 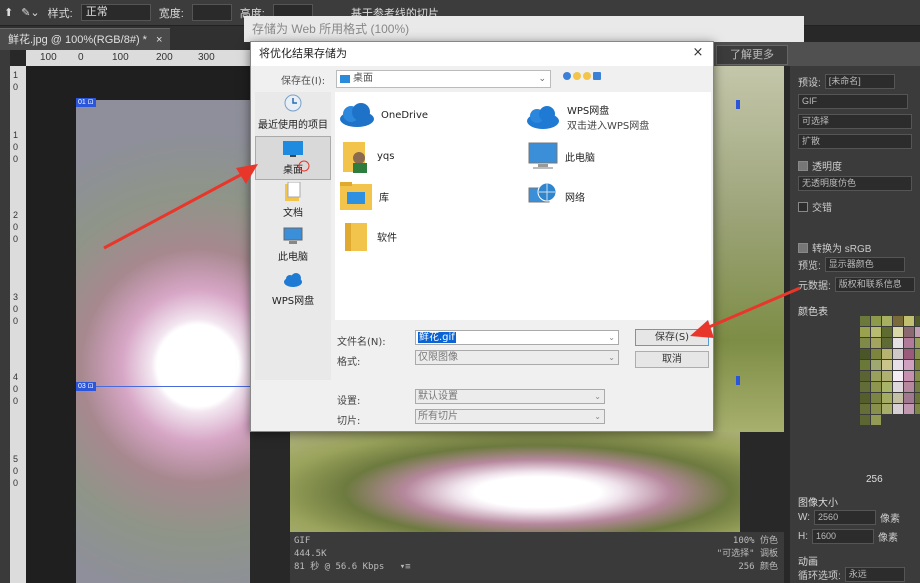 I want to click on close-icon: ×, so click(x=698, y=53).